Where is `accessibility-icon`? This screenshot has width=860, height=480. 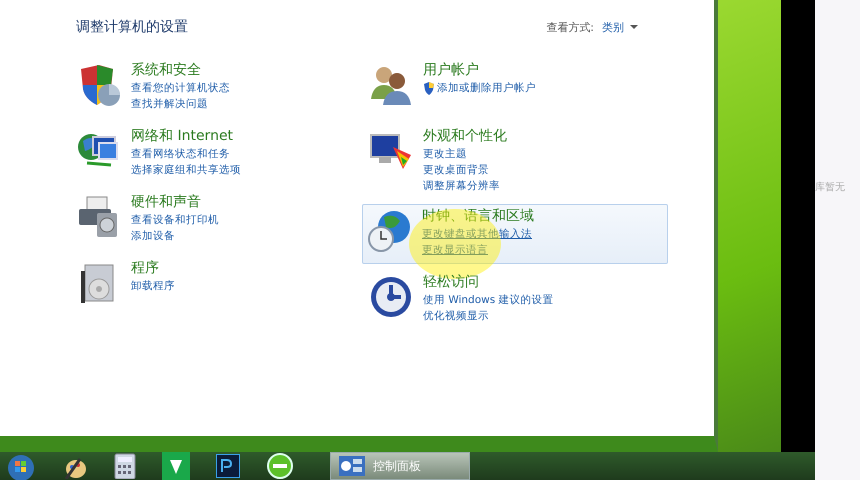 accessibility-icon is located at coordinates (391, 297).